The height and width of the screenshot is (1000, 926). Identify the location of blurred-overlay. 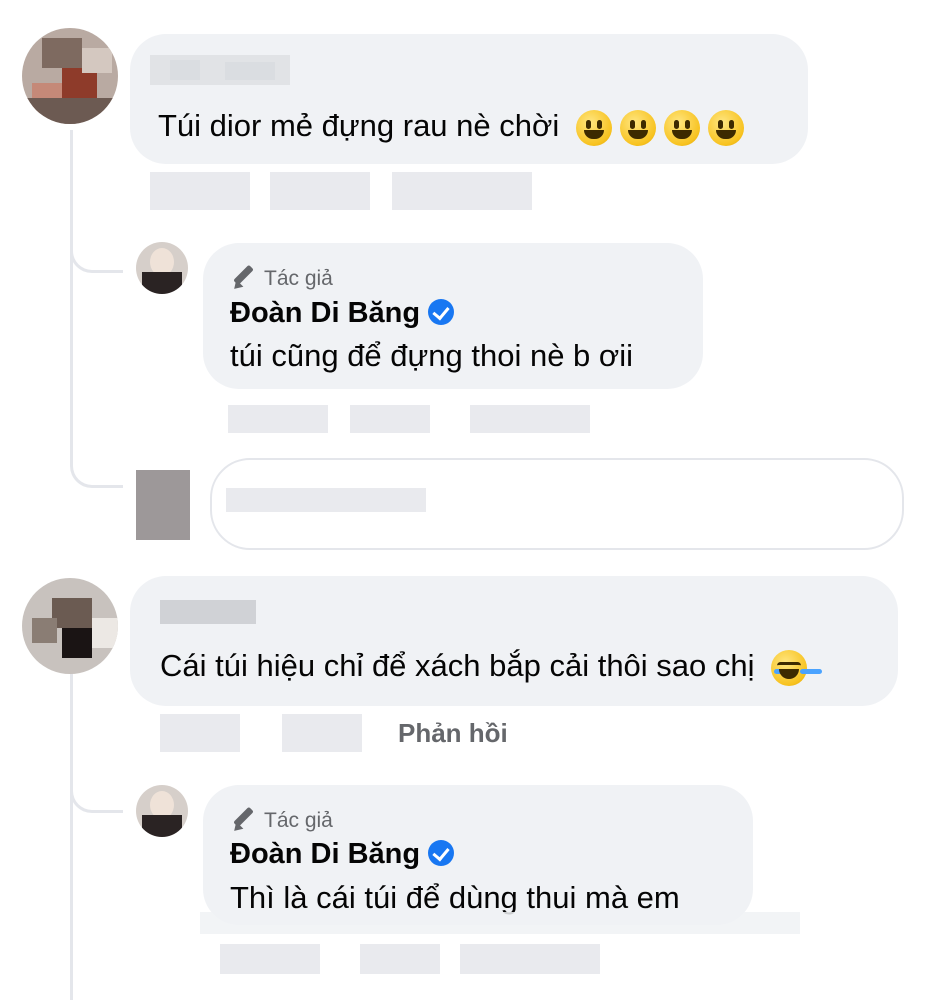
(500, 923).